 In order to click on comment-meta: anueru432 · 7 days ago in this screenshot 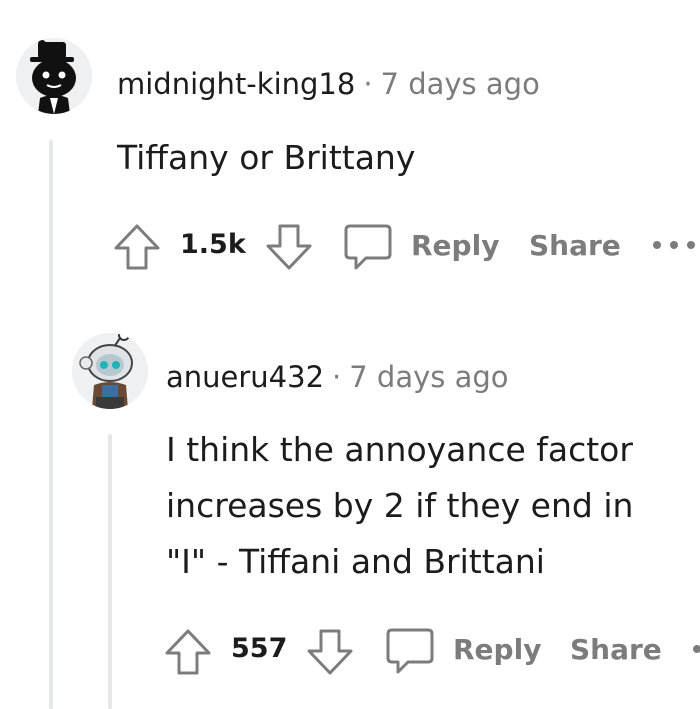, I will do `click(337, 377)`.